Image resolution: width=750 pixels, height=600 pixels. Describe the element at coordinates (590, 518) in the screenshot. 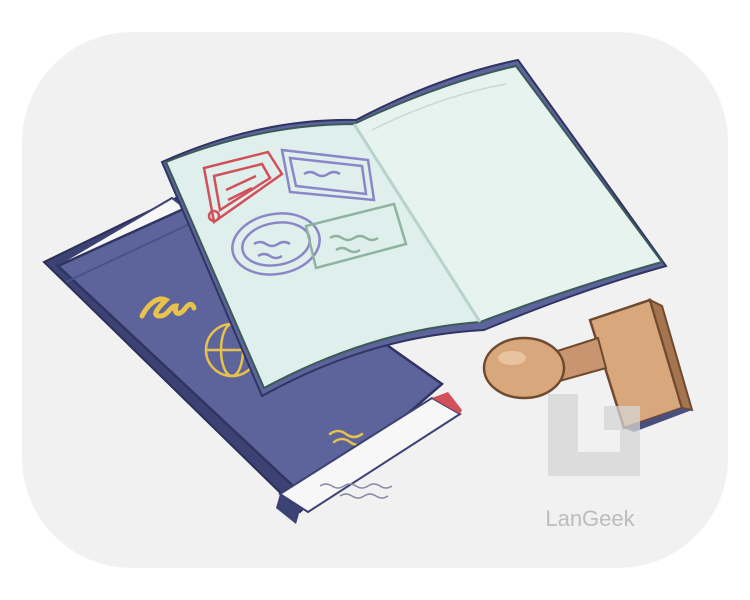

I see `langeek-watermark-text: LanGeek` at that location.